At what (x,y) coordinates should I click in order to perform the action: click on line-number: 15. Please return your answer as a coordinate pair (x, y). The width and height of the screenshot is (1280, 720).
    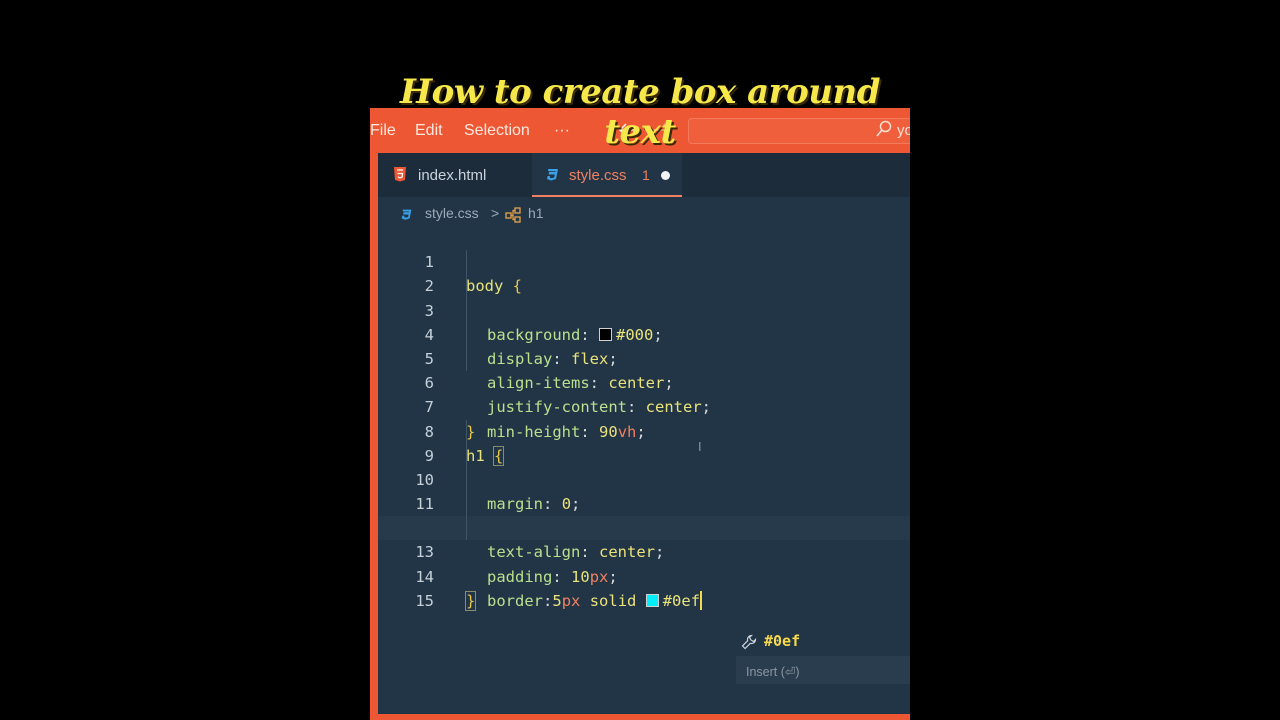
    Looking at the image, I should click on (424, 600).